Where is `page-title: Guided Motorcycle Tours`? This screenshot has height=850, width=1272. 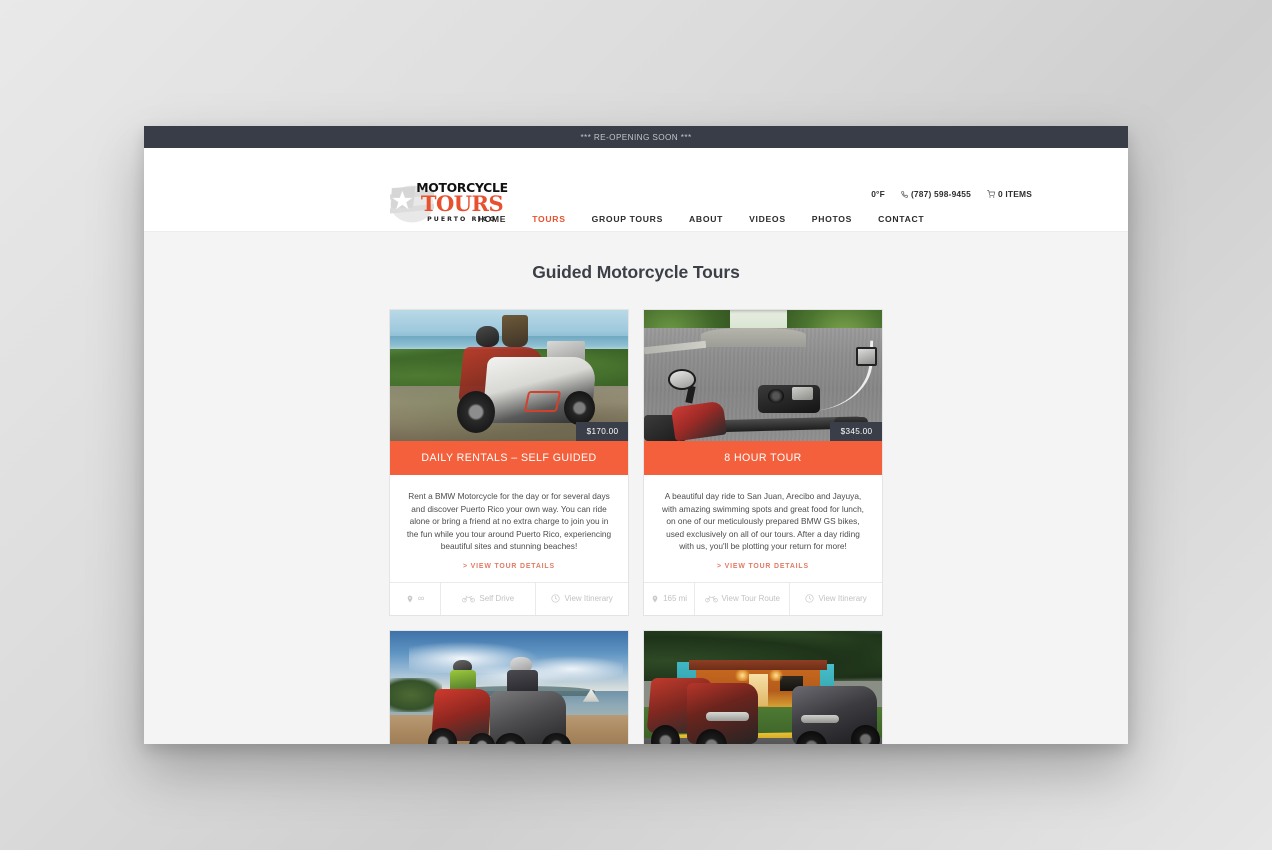 page-title: Guided Motorcycle Tours is located at coordinates (636, 272).